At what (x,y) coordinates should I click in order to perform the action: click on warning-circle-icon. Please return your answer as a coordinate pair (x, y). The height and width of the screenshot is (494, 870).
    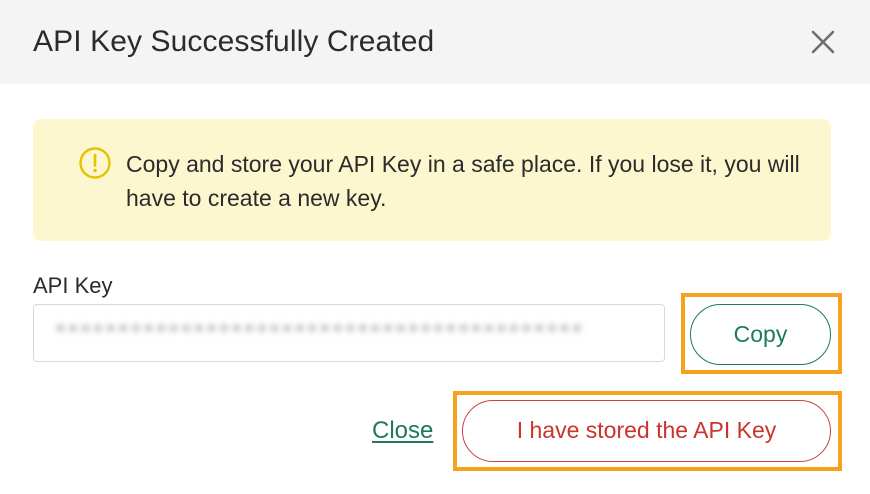
    Looking at the image, I should click on (95, 163).